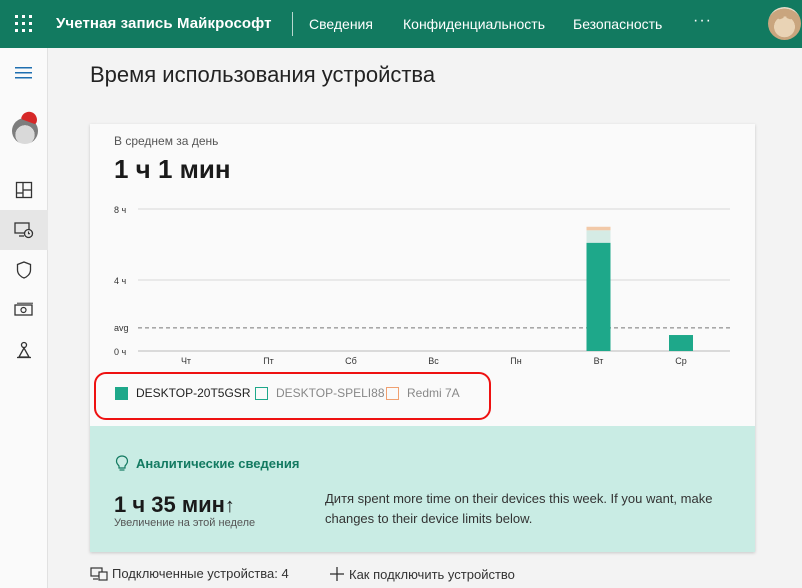 The image size is (802, 588). I want to click on location-icon, so click(24, 350).